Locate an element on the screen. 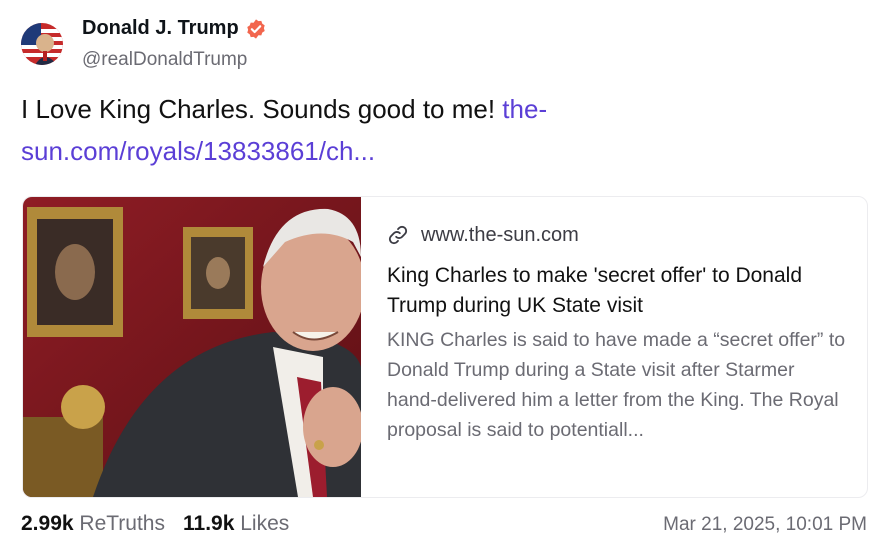 The image size is (882, 558). likes-stat: 11.9k Likes is located at coordinates (236, 524).